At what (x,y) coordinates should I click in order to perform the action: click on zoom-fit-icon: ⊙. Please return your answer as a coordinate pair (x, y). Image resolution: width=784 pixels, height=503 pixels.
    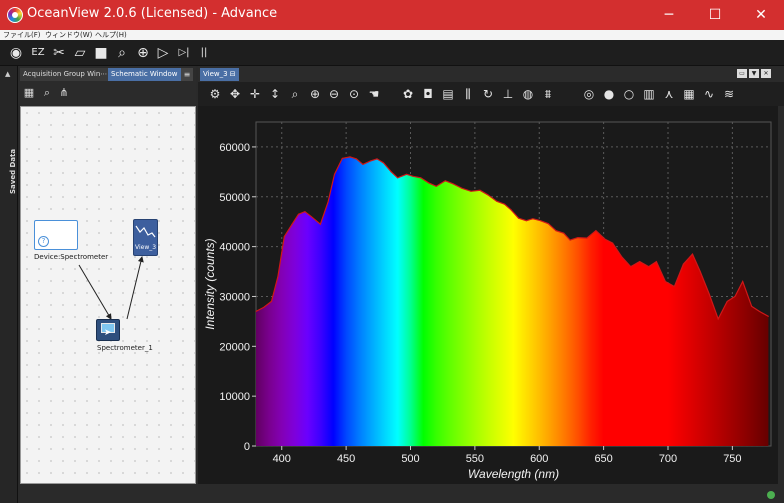
    Looking at the image, I should click on (354, 94).